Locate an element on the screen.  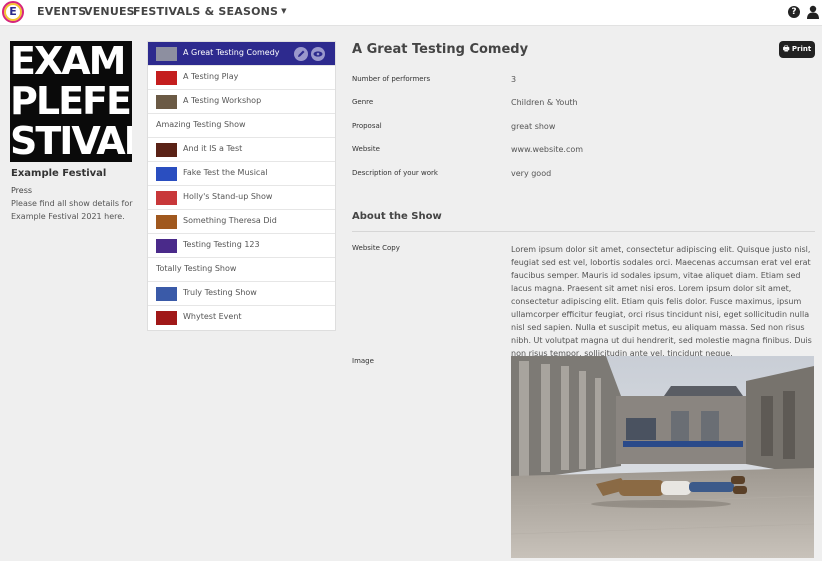
edit-pencil-icon is located at coordinates (301, 54).